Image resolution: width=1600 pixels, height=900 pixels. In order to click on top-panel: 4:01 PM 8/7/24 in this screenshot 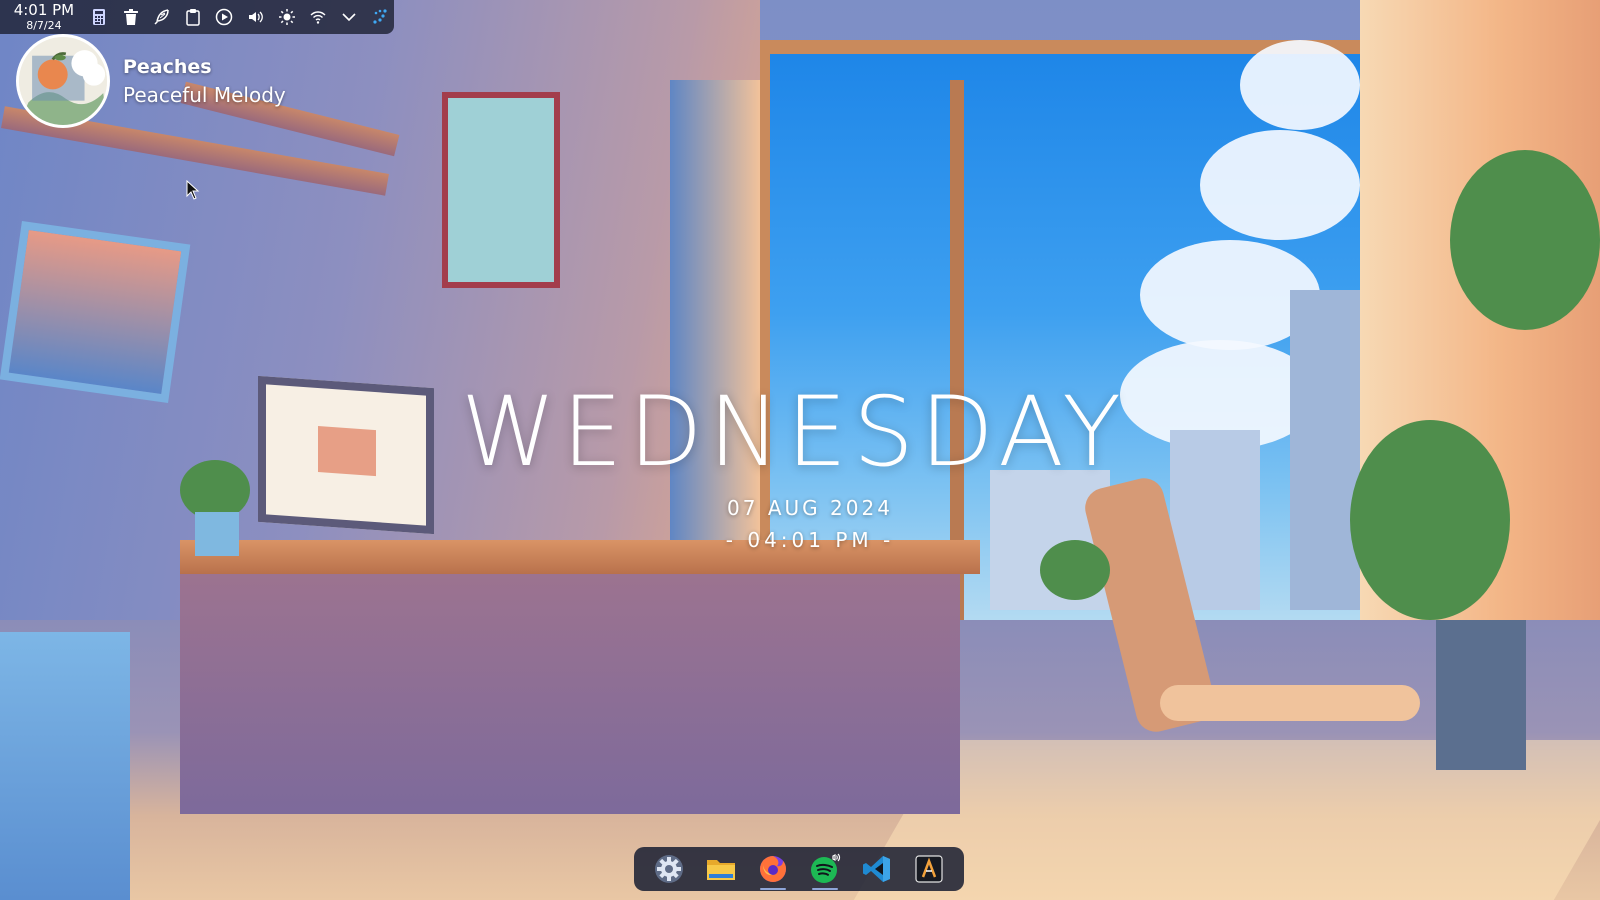, I will do `click(197, 17)`.